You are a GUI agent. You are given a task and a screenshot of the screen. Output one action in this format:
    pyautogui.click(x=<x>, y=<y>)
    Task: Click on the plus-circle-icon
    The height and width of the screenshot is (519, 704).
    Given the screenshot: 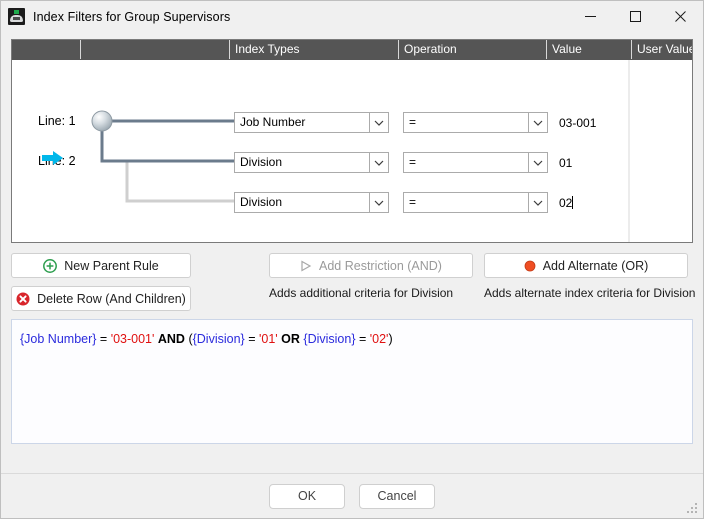 What is the action you would take?
    pyautogui.click(x=50, y=265)
    